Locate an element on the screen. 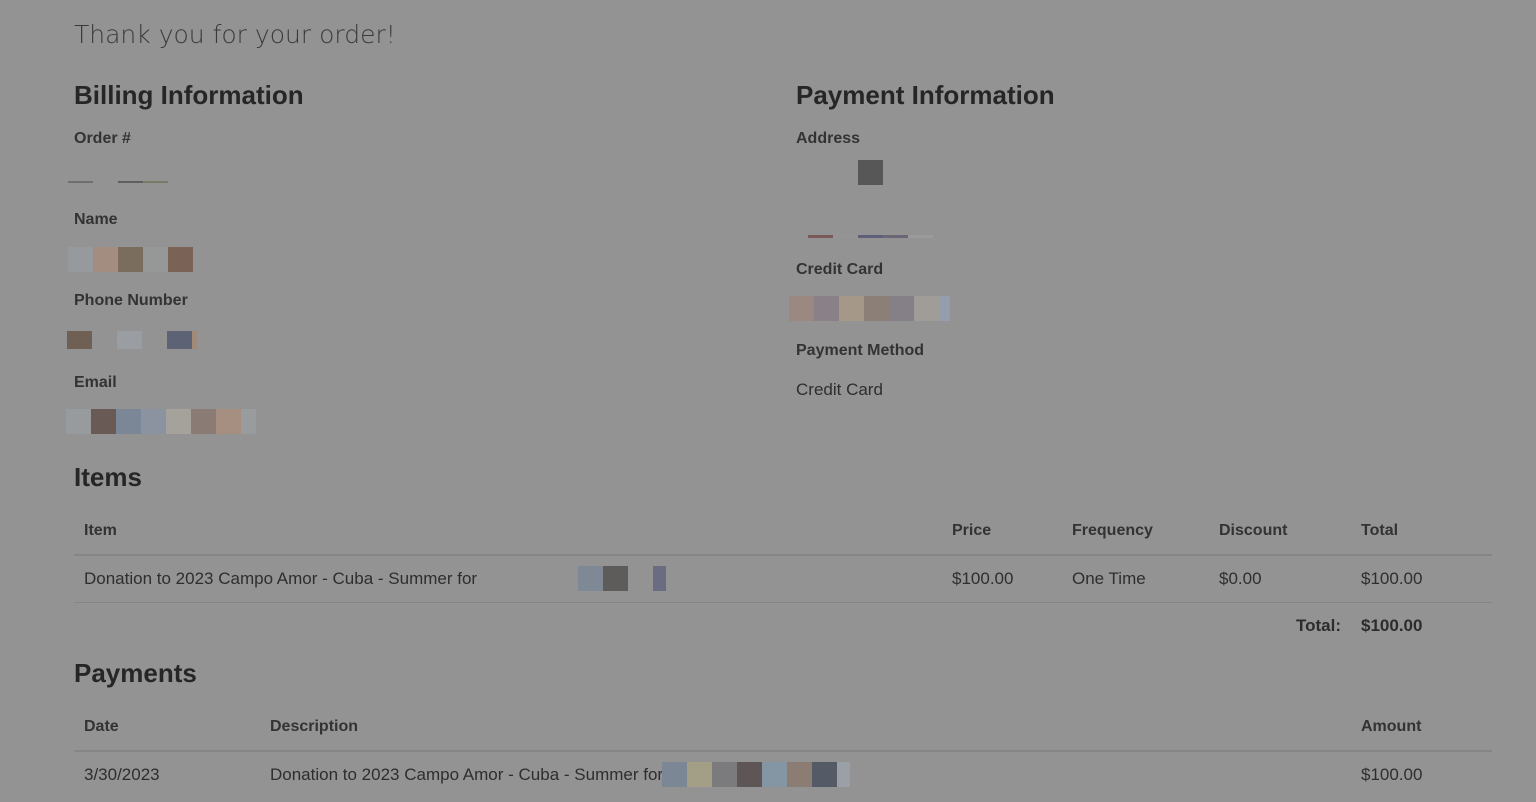 The width and height of the screenshot is (1536, 802). items-col-total: Total is located at coordinates (1380, 530).